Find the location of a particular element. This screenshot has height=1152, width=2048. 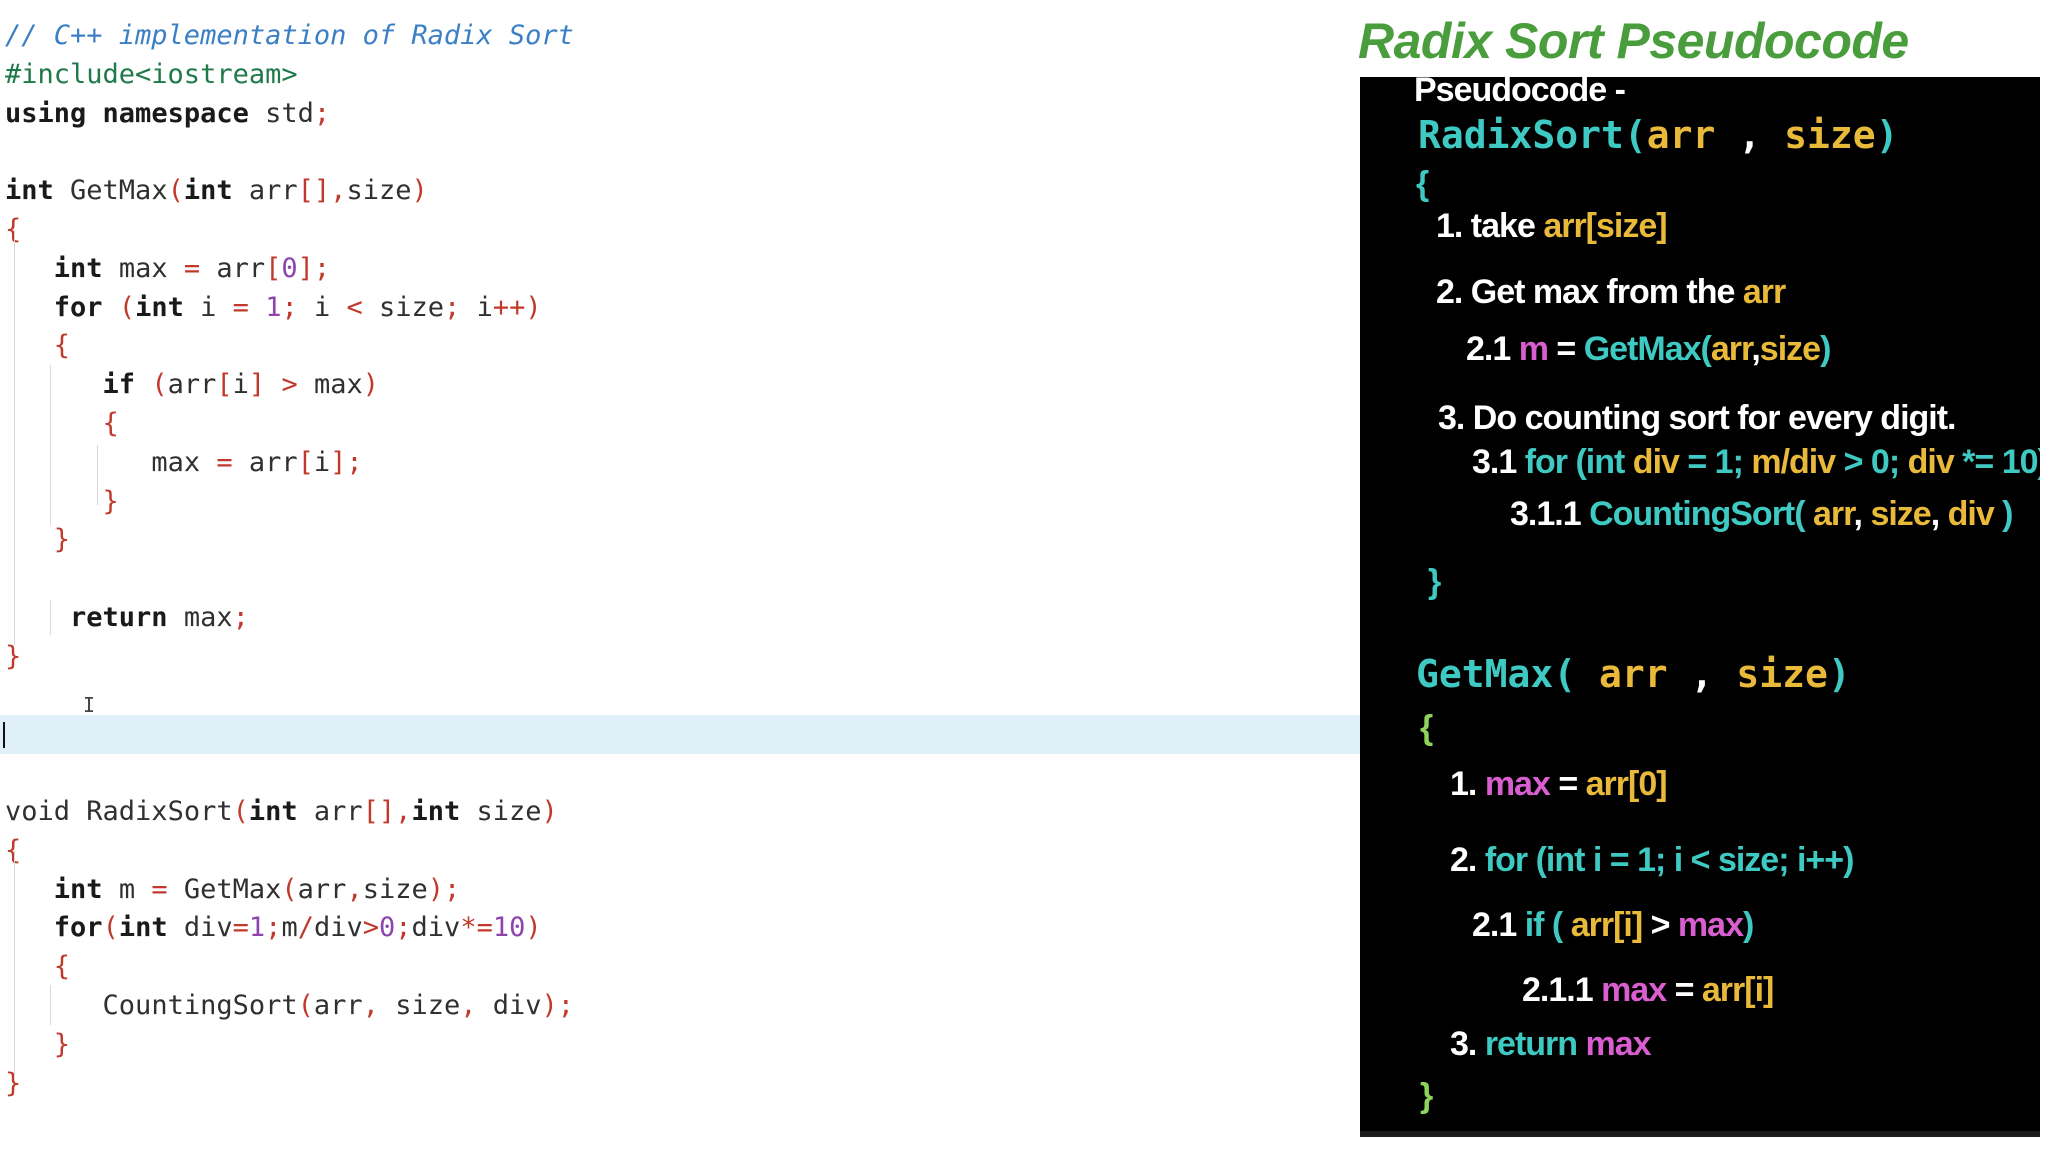

pseudocode-token: CountingSort( is located at coordinates (1697, 514).